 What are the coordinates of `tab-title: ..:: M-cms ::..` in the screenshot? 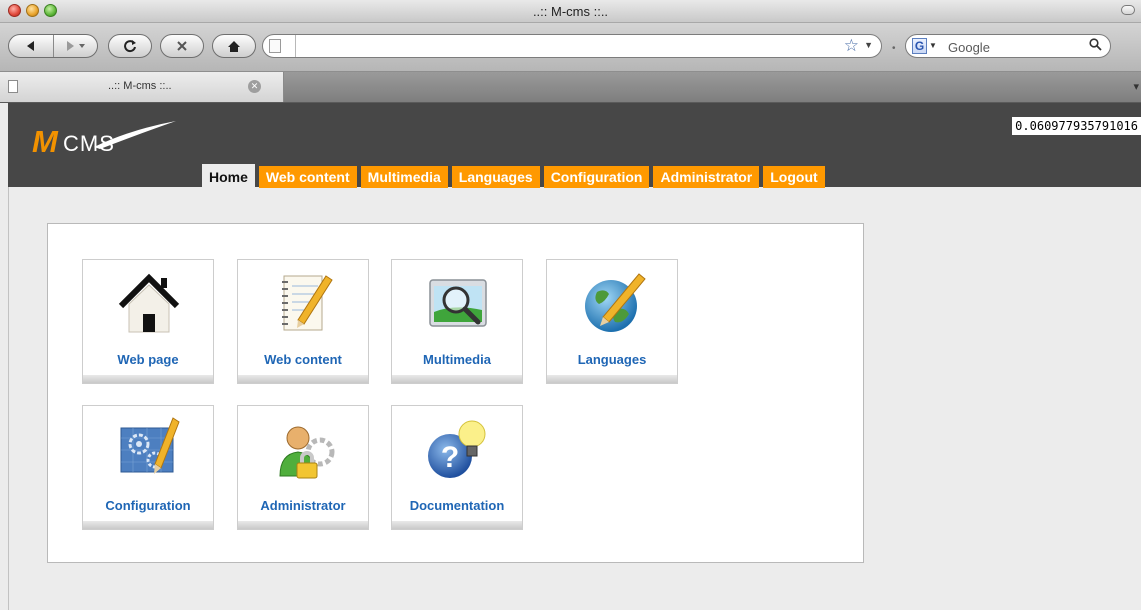 It's located at (140, 86).